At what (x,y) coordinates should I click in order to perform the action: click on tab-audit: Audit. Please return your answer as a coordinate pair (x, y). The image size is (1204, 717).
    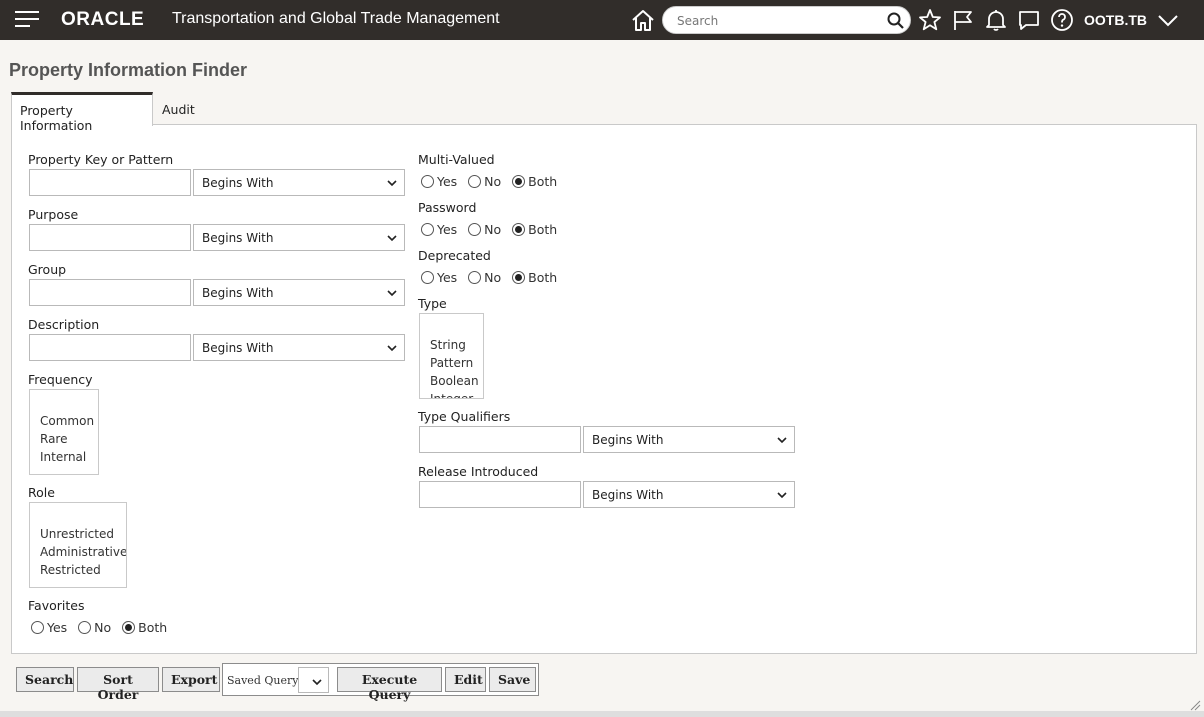
    Looking at the image, I should click on (178, 108).